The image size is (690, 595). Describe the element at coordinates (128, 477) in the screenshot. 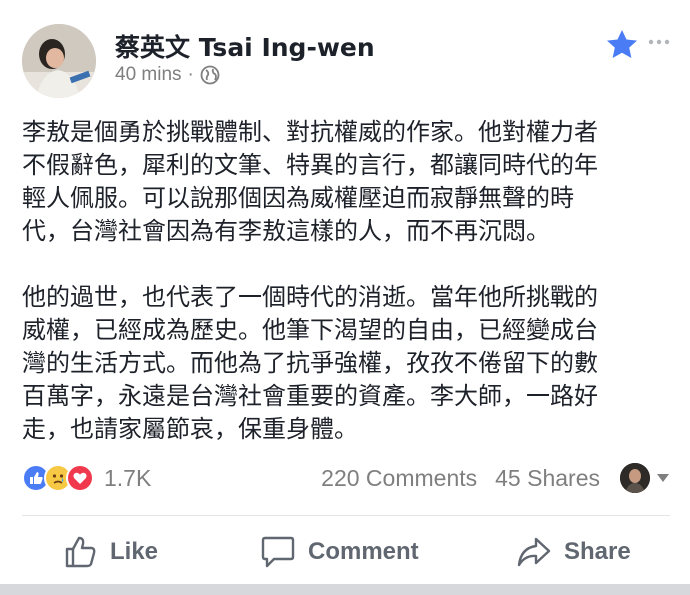

I see `reaction-count: 1.7K` at that location.